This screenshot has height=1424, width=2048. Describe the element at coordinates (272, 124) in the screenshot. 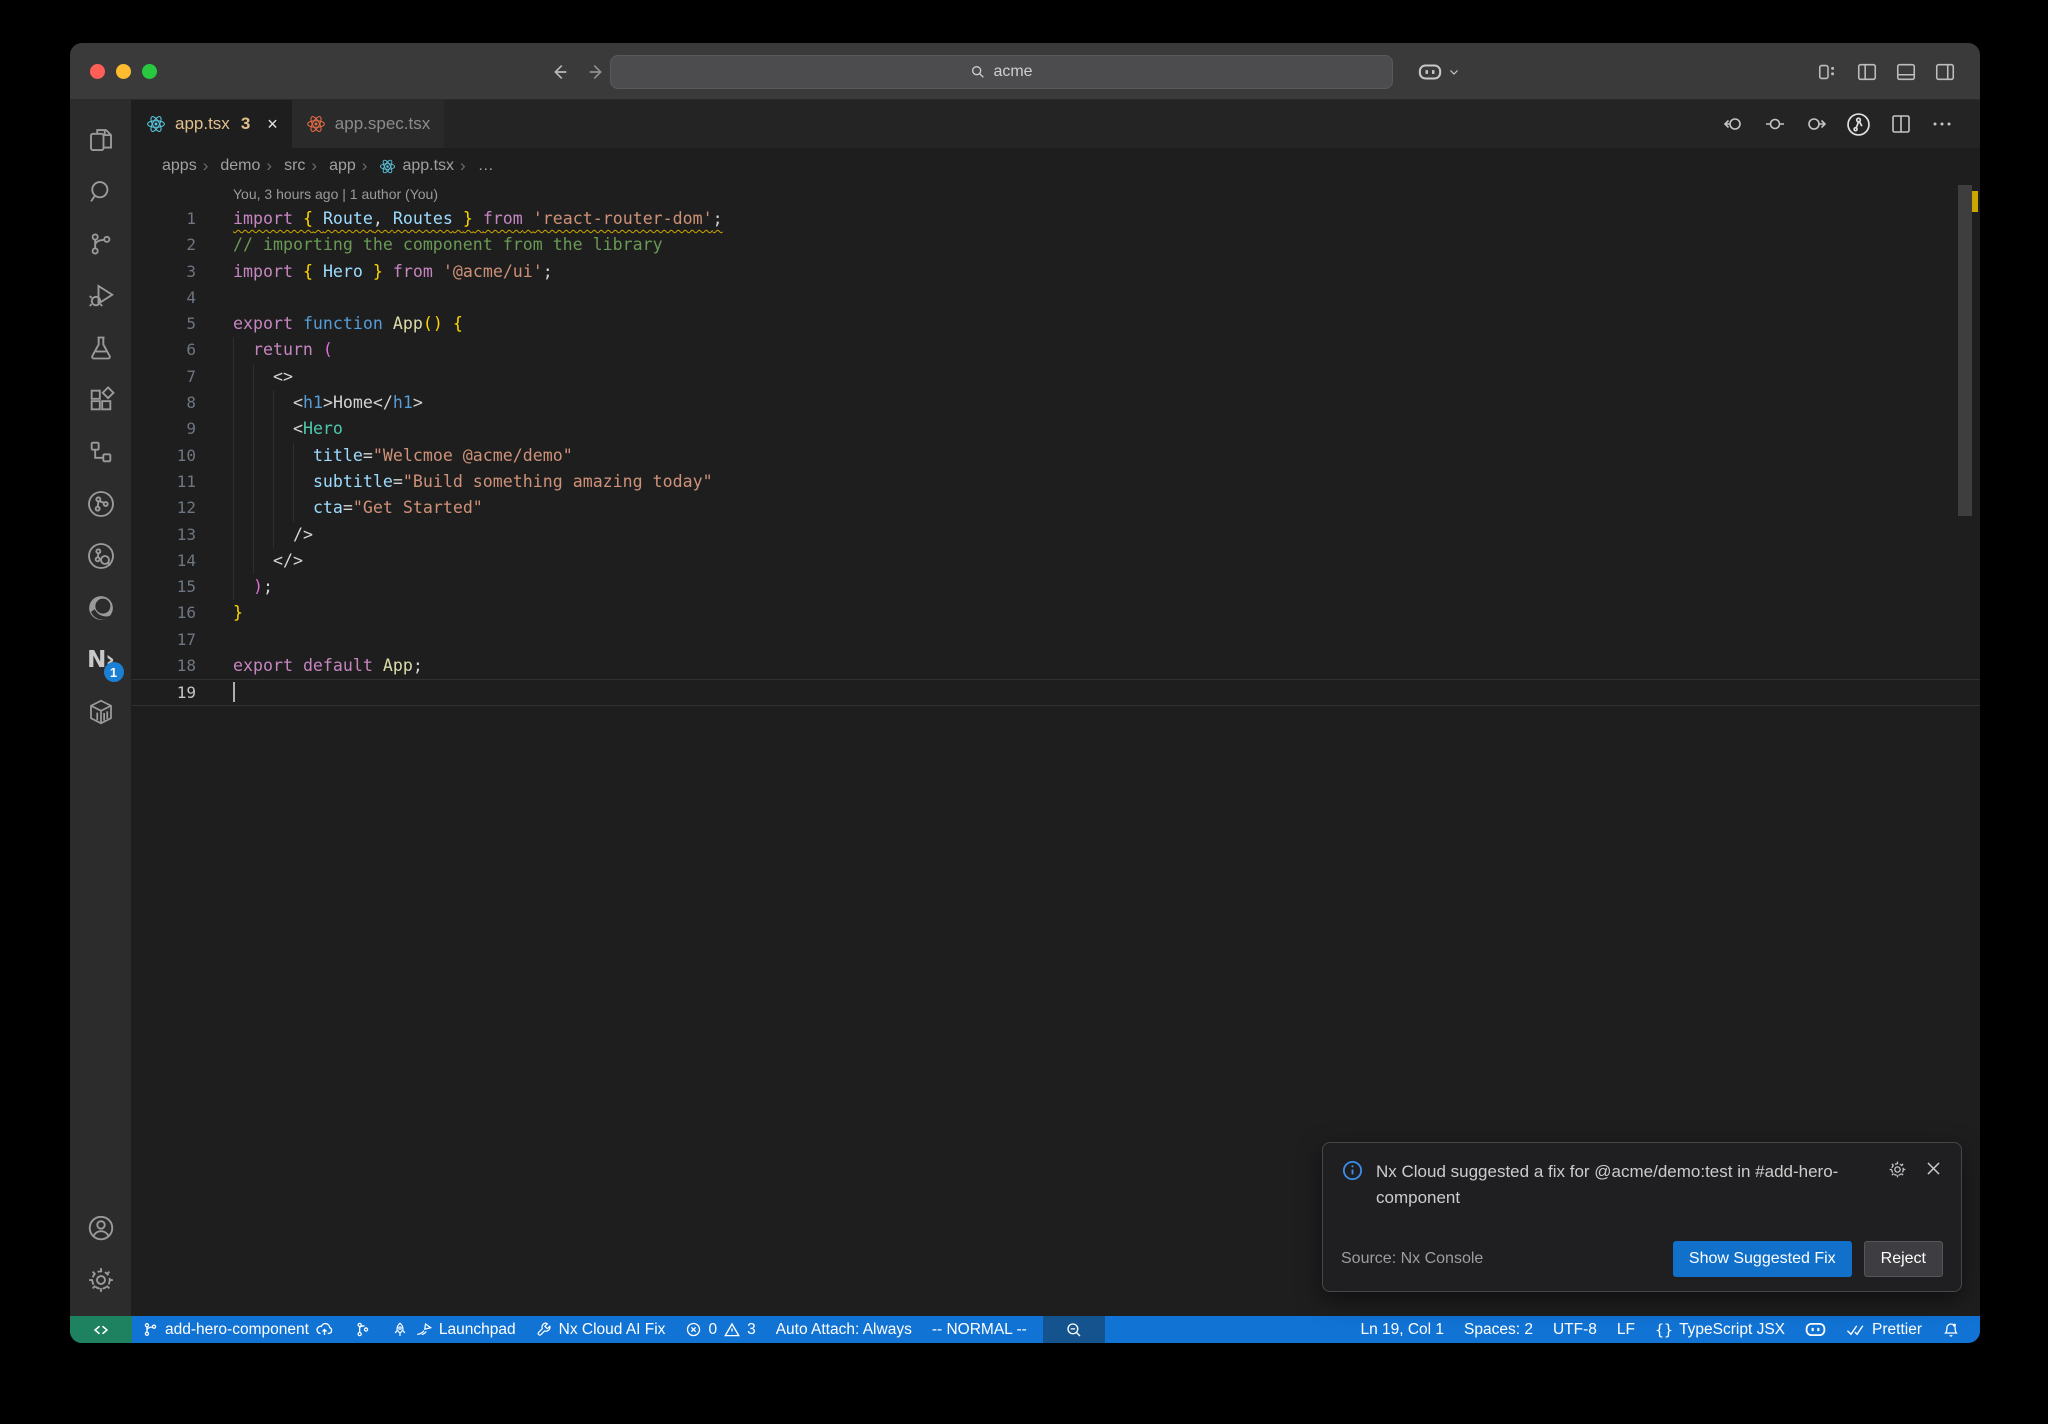

I see `close-tab-icon: ×` at that location.